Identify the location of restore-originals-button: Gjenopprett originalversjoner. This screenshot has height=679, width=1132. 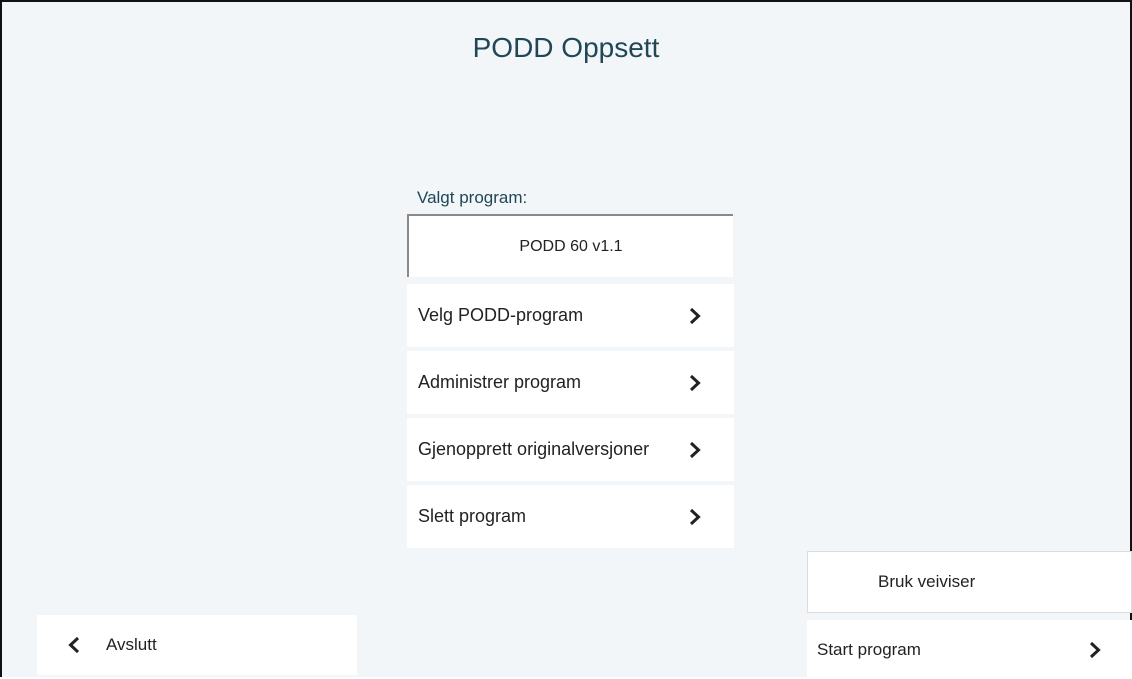
(570, 449).